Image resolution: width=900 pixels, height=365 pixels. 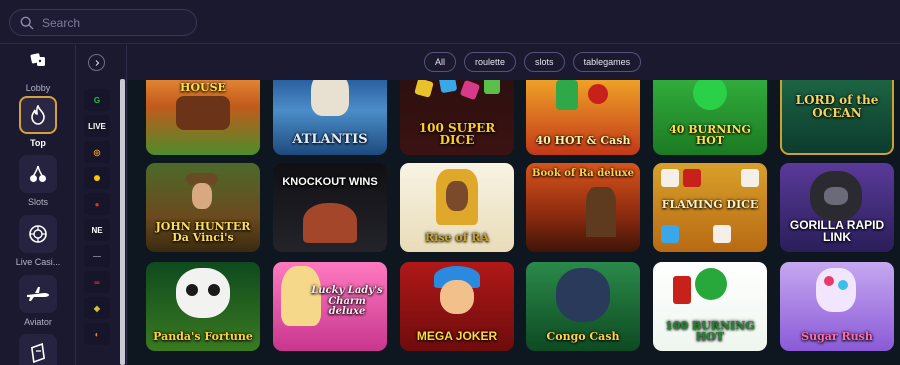 What do you see at coordinates (203, 87) in the screenshot?
I see `game-title: HOUSE` at bounding box center [203, 87].